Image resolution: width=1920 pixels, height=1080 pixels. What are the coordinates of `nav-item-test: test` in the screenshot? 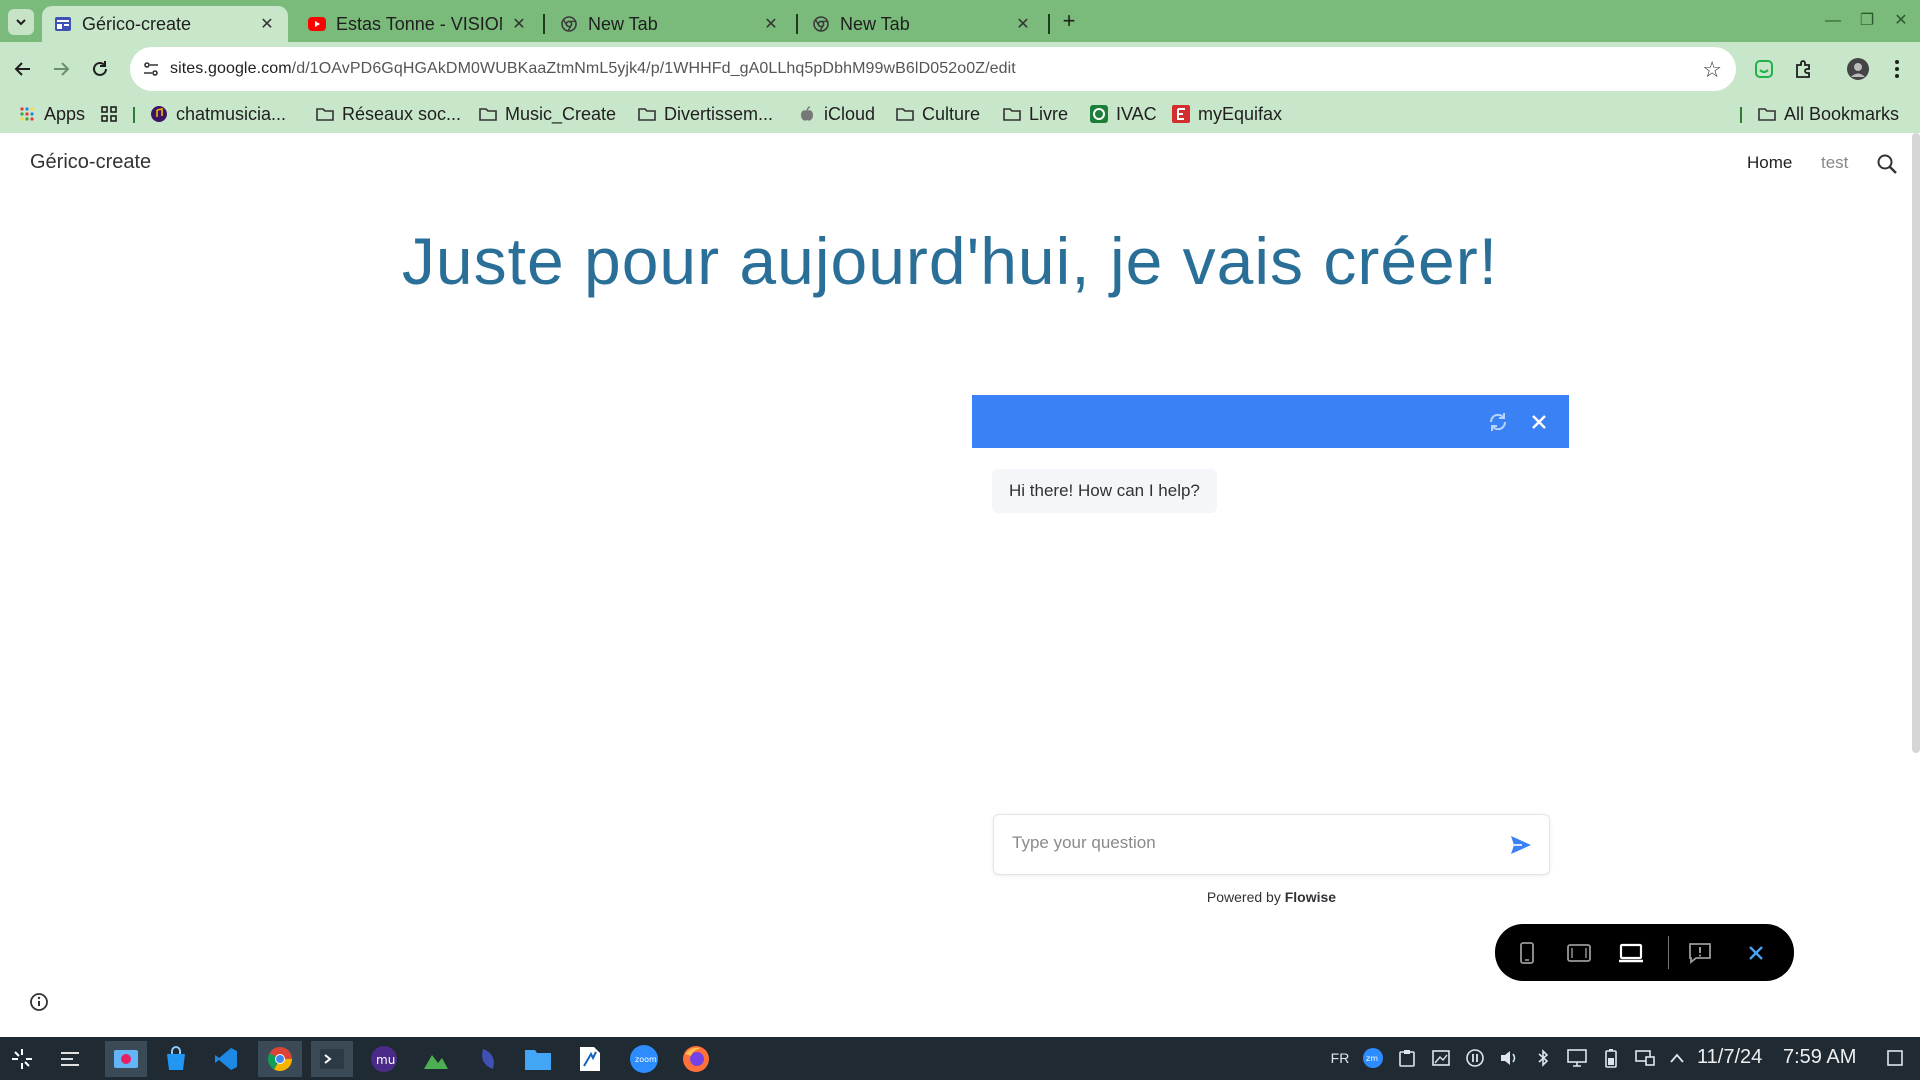 It's located at (1834, 163).